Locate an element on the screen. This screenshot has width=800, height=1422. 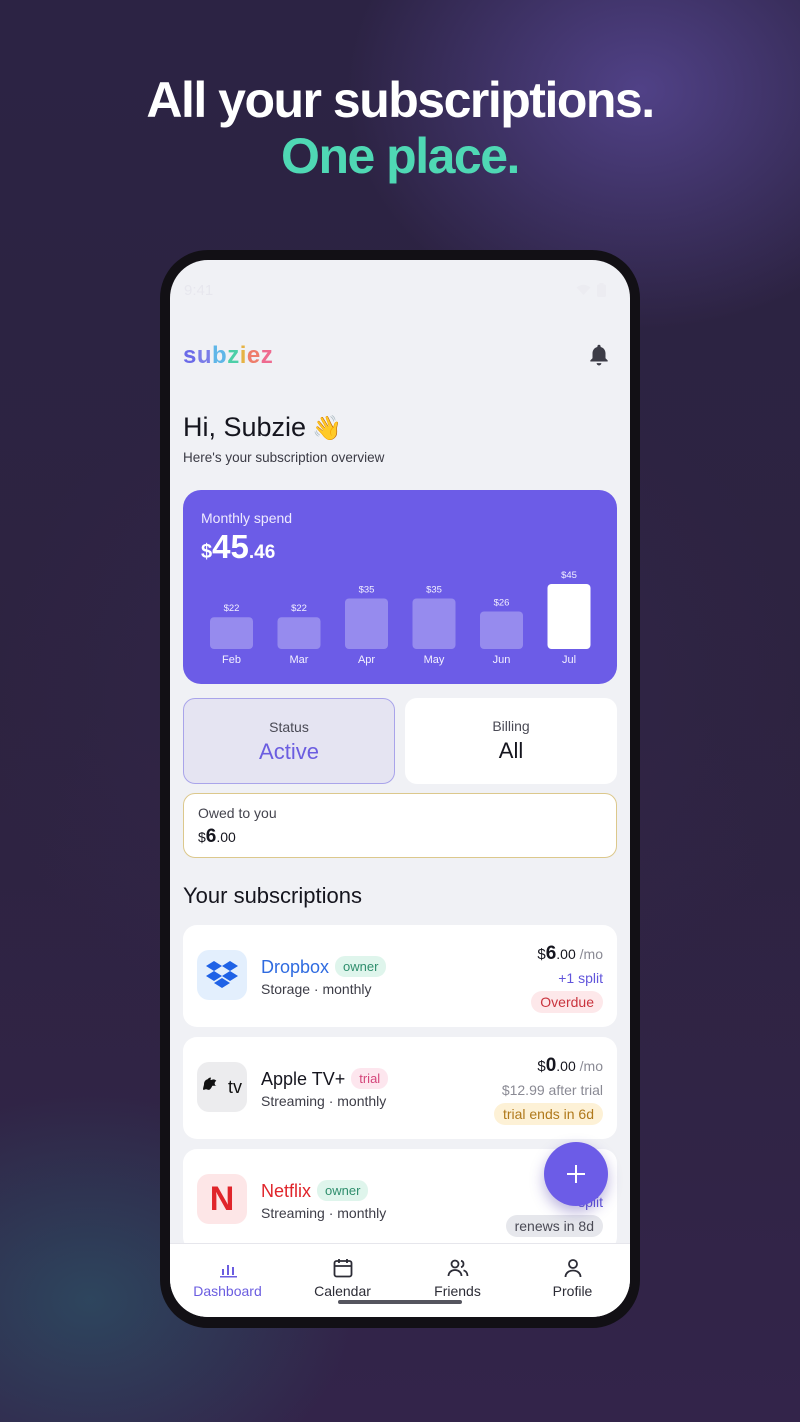
wave-emoji: 👋 is located at coordinates (327, 428).